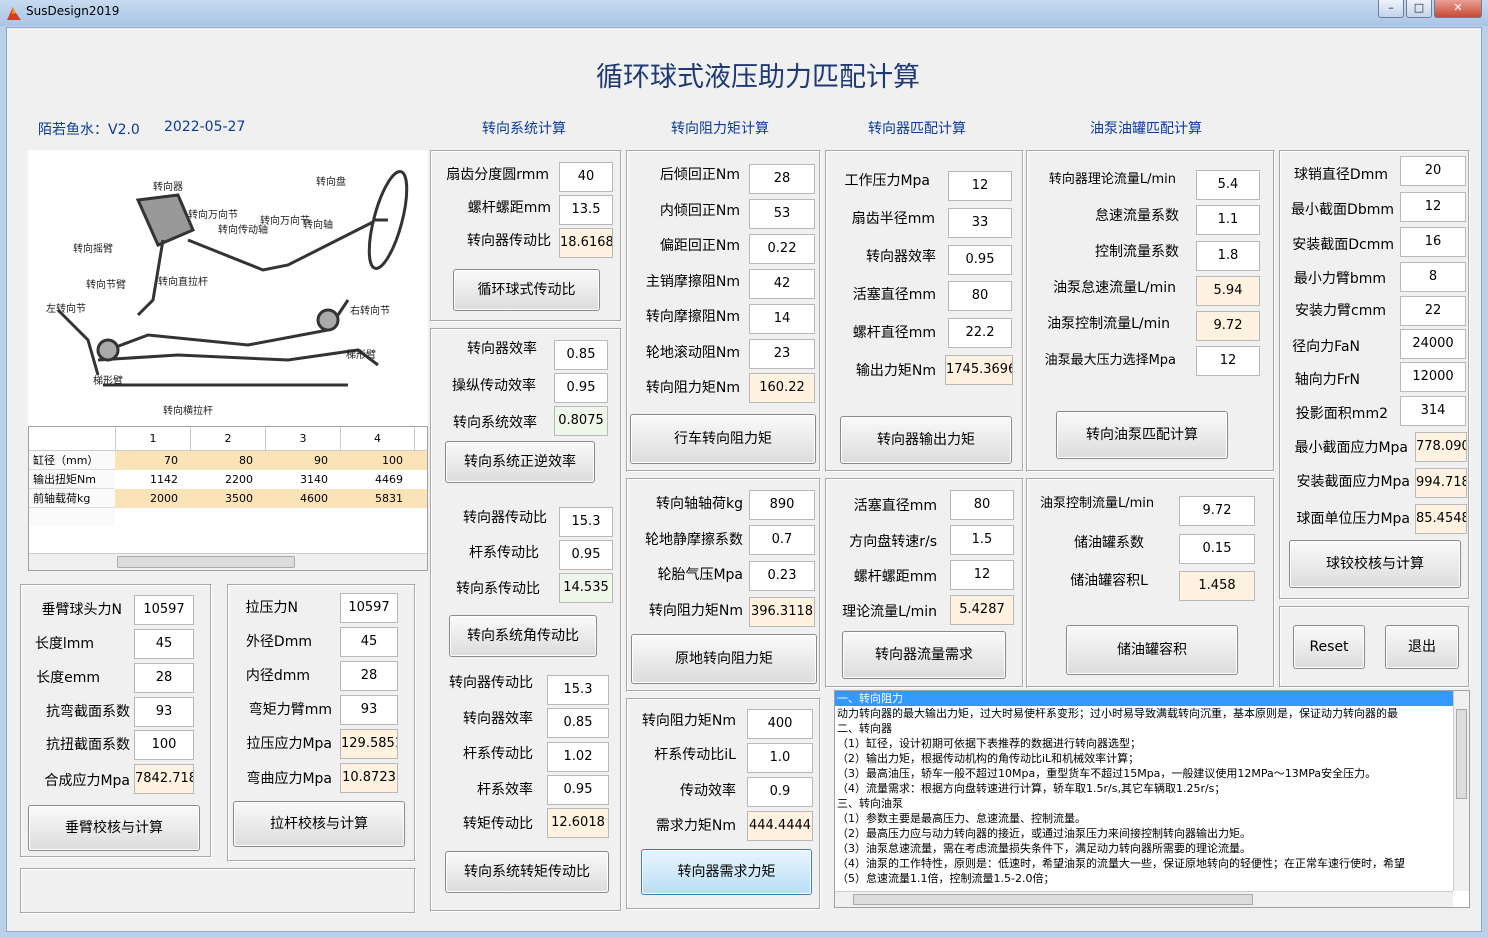 Image resolution: width=1488 pixels, height=938 pixels. Describe the element at coordinates (1152, 650) in the screenshot. I see `tank-volume-button: 储油罐容积` at that location.